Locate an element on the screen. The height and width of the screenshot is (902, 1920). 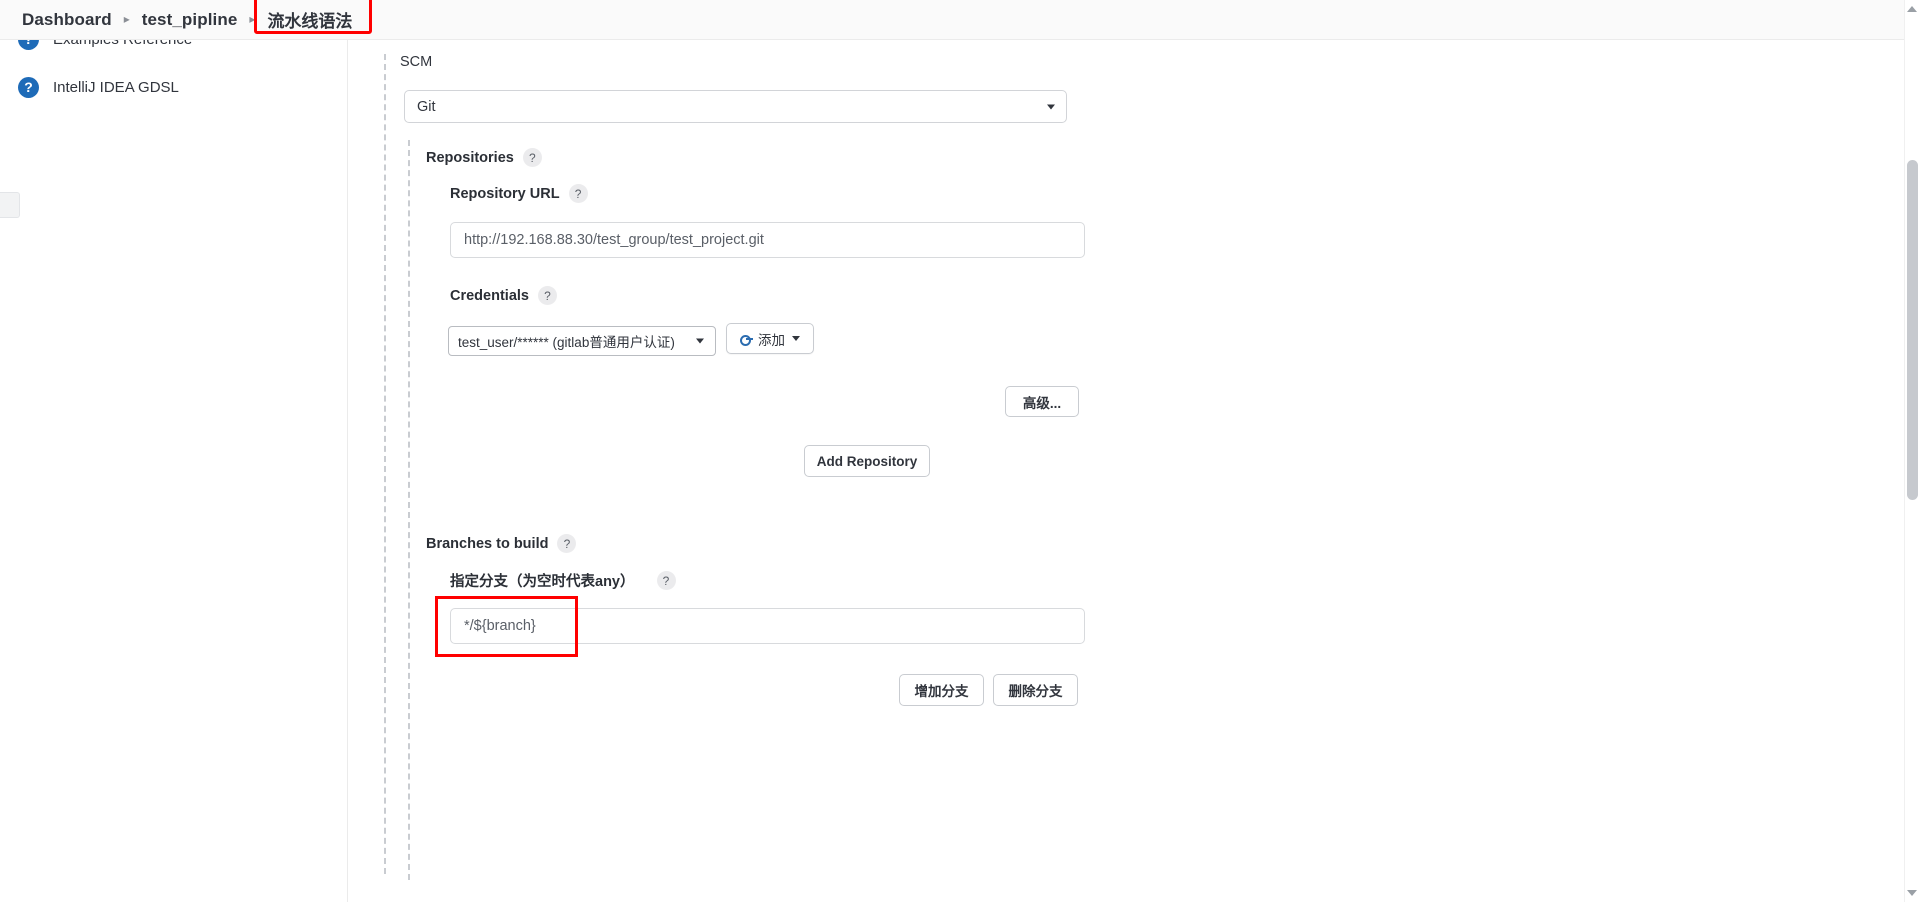
sidebar-item-intellij-idea-gdsl: ? IntelliJ IDEA GDSL is located at coordinates (173, 87).